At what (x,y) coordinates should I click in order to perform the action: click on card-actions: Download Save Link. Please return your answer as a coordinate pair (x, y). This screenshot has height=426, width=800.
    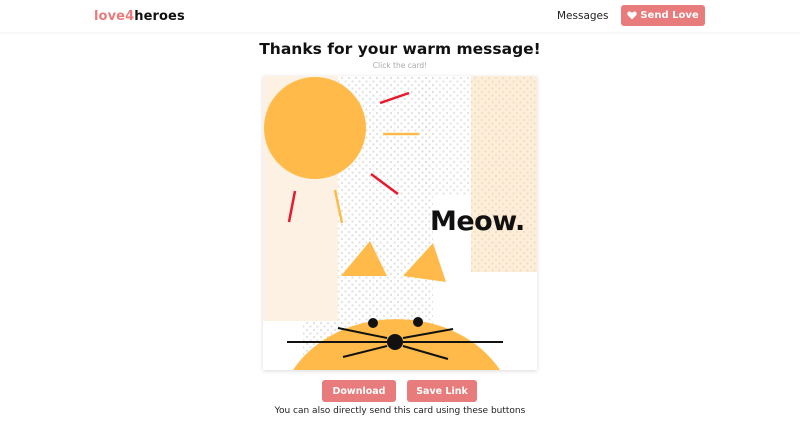
    Looking at the image, I should click on (400, 391).